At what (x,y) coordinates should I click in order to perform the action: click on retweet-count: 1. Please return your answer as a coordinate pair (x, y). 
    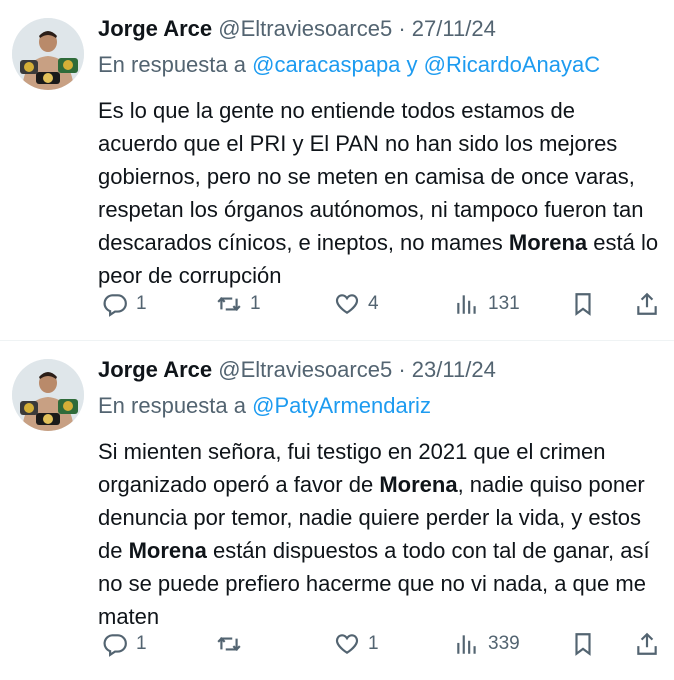
    Looking at the image, I should click on (255, 303).